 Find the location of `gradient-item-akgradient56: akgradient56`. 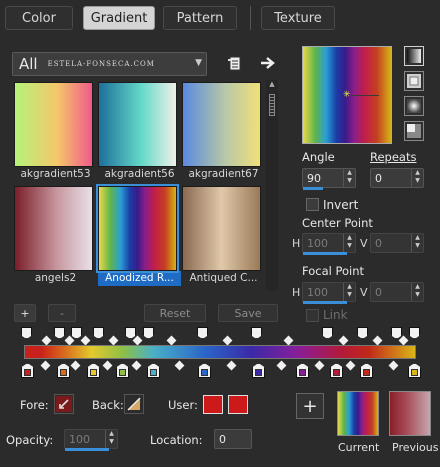

gradient-item-akgradient56: akgradient56 is located at coordinates (139, 132).